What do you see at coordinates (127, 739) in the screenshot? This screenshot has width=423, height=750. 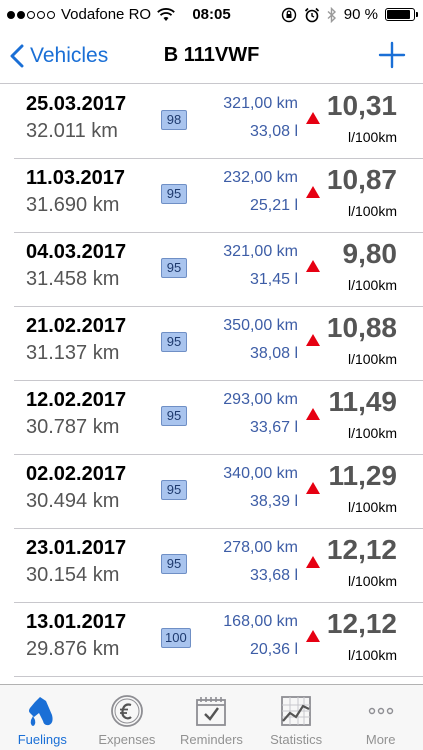 I see `tab-label: Expenses` at bounding box center [127, 739].